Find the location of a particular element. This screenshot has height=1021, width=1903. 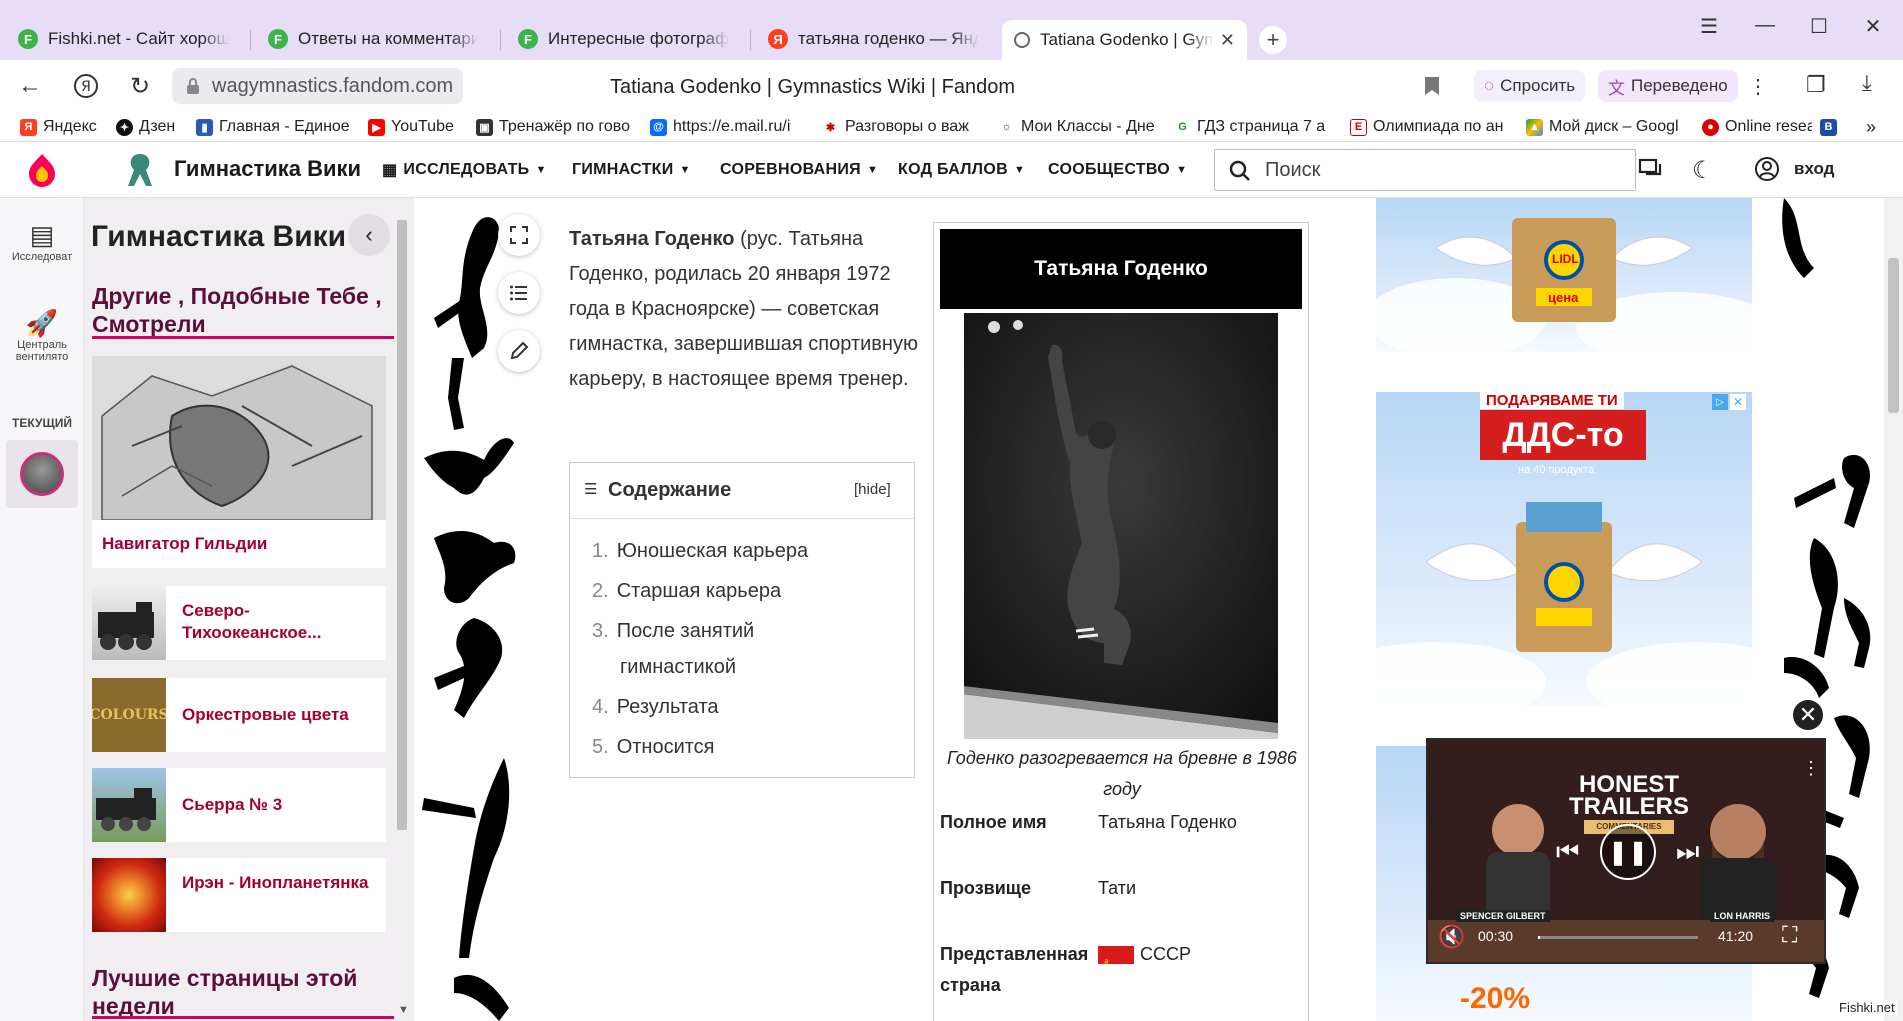

url-field: wagymnastics.fandom.com is located at coordinates (318, 86).